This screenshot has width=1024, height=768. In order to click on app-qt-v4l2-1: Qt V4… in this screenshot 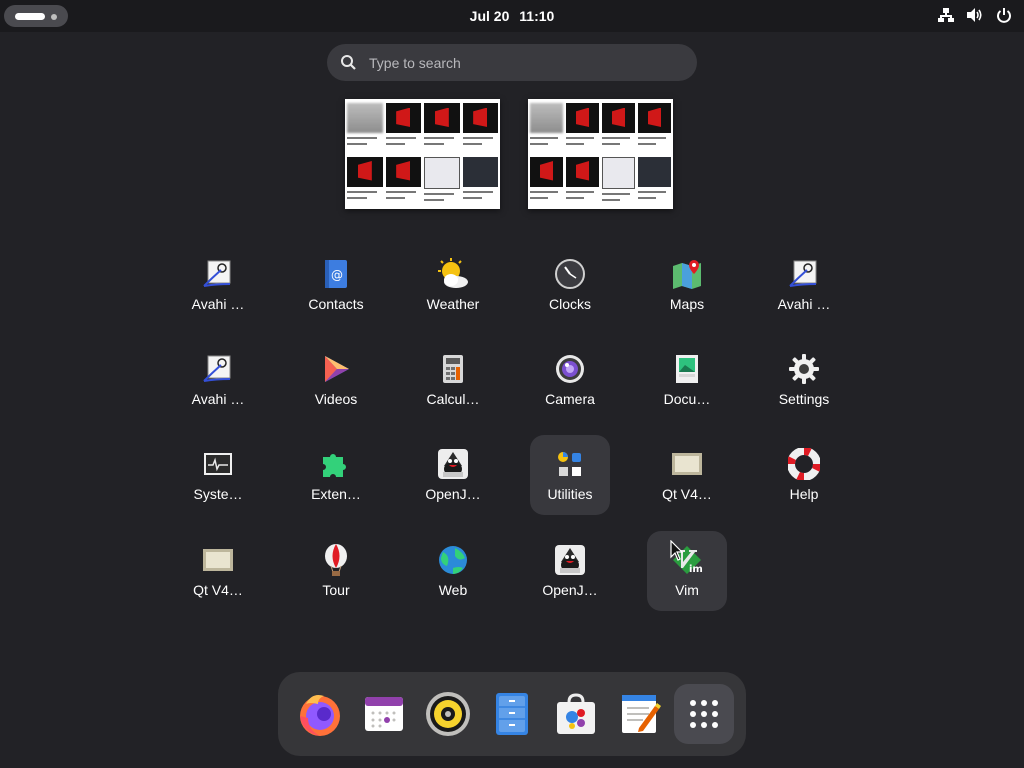, I will do `click(687, 480)`.